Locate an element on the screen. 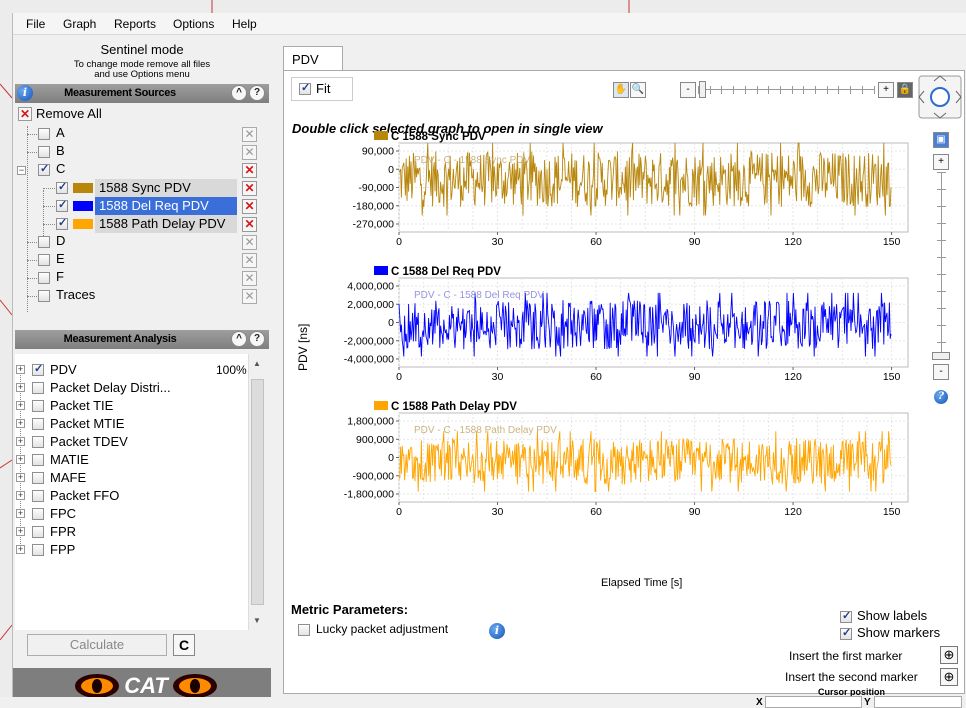  fit-toggle: Fit is located at coordinates (322, 89).